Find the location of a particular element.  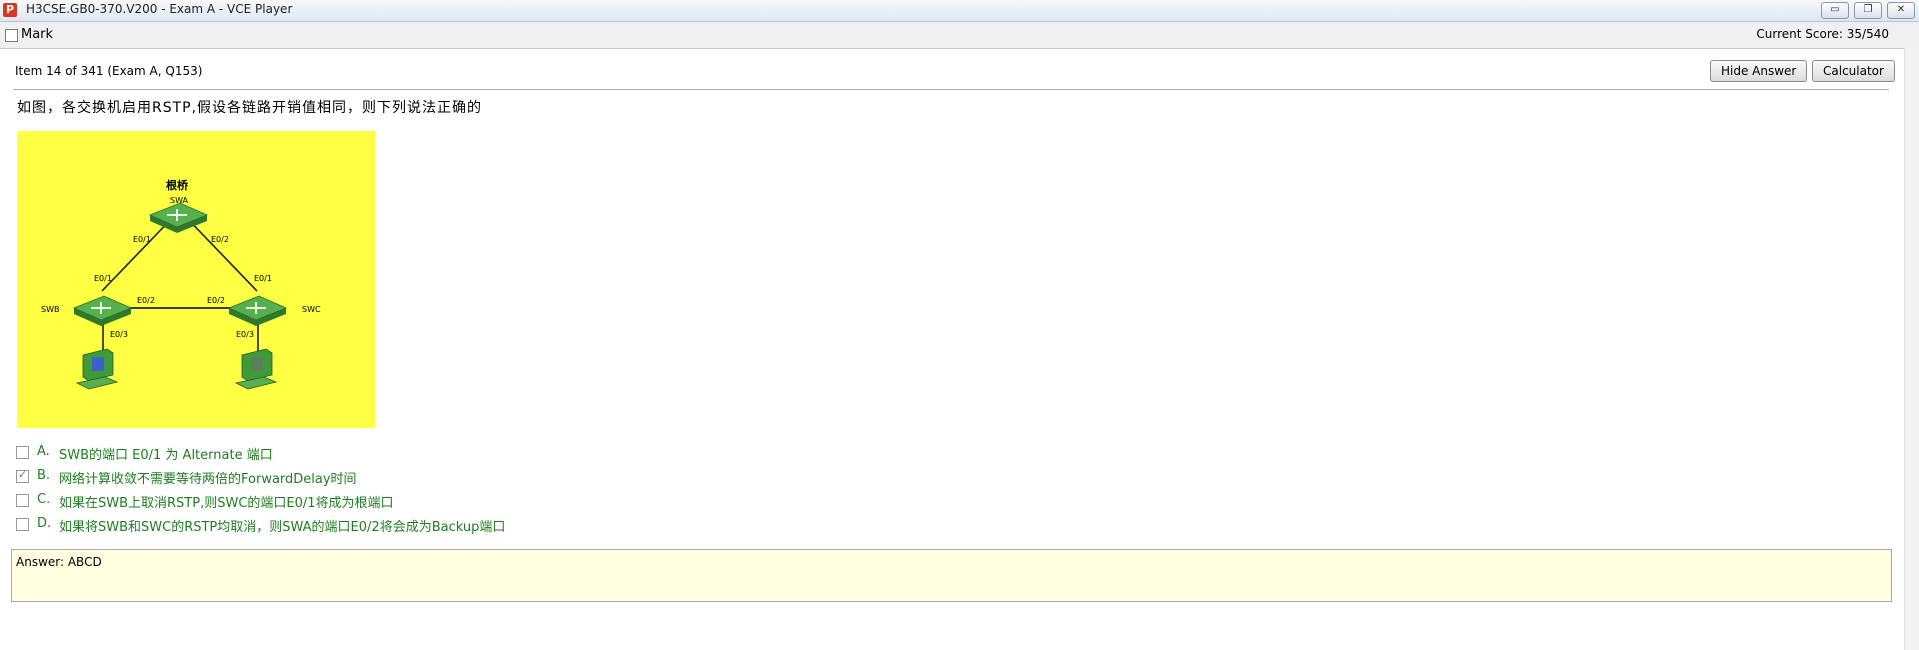

pc-swc-icon is located at coordinates (256, 369).